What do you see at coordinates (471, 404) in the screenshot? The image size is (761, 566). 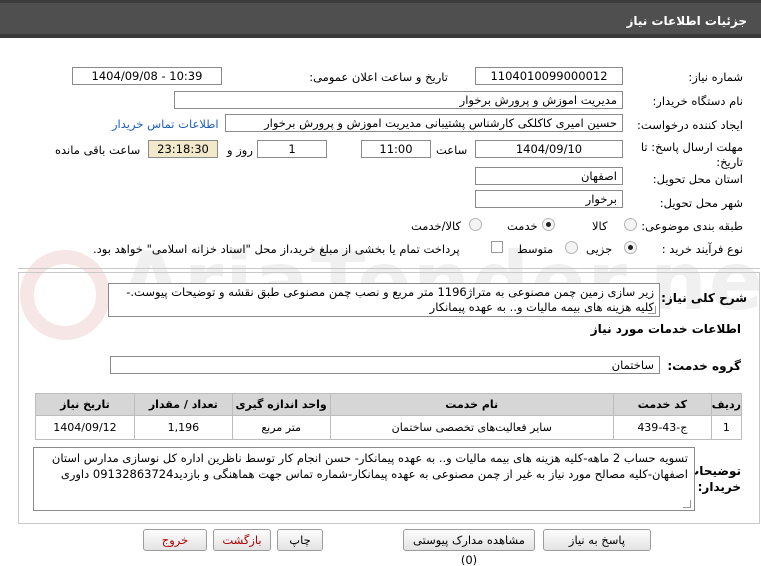 I see `col-service-name: نام خدمت` at bounding box center [471, 404].